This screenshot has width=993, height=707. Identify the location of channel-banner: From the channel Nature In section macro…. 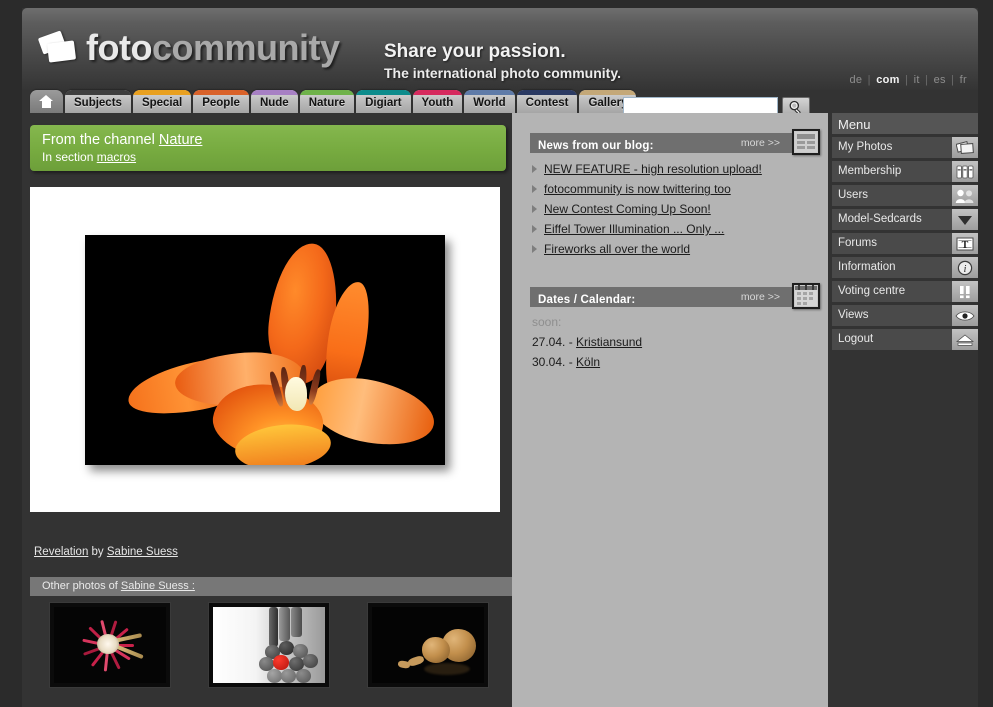
(268, 148).